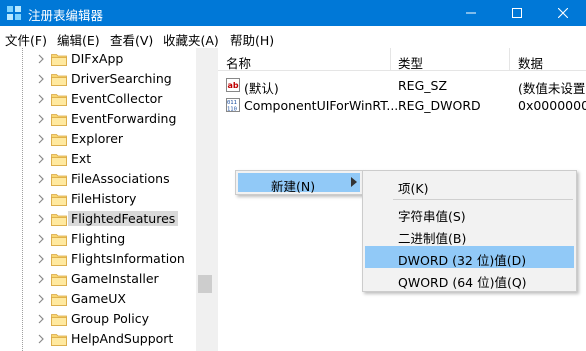  I want to click on menu-help: 帮助(H), so click(252, 39).